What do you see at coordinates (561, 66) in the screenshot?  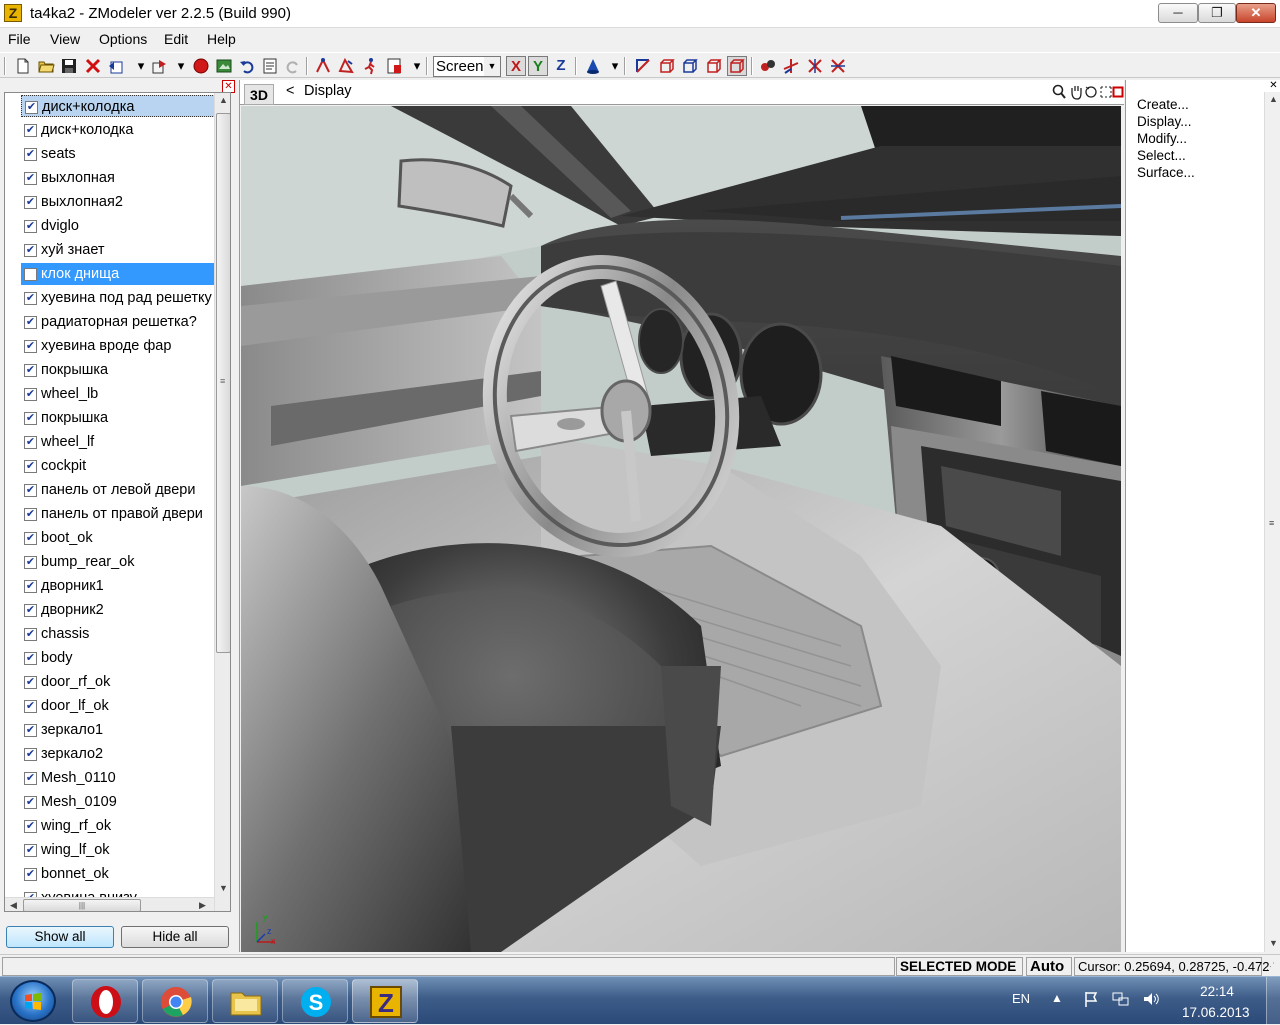 I see `axis-z-toggle: Z` at bounding box center [561, 66].